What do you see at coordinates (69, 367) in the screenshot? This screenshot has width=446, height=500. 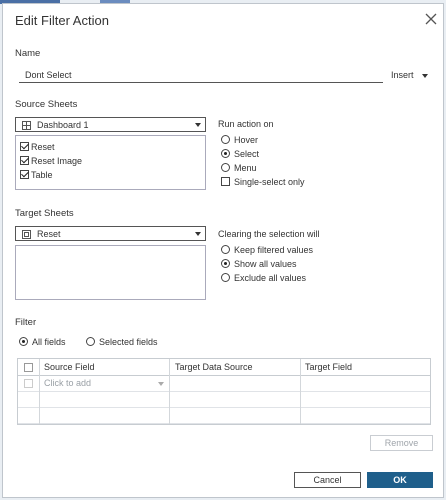 I see `column-header-source-field: Source Field` at bounding box center [69, 367].